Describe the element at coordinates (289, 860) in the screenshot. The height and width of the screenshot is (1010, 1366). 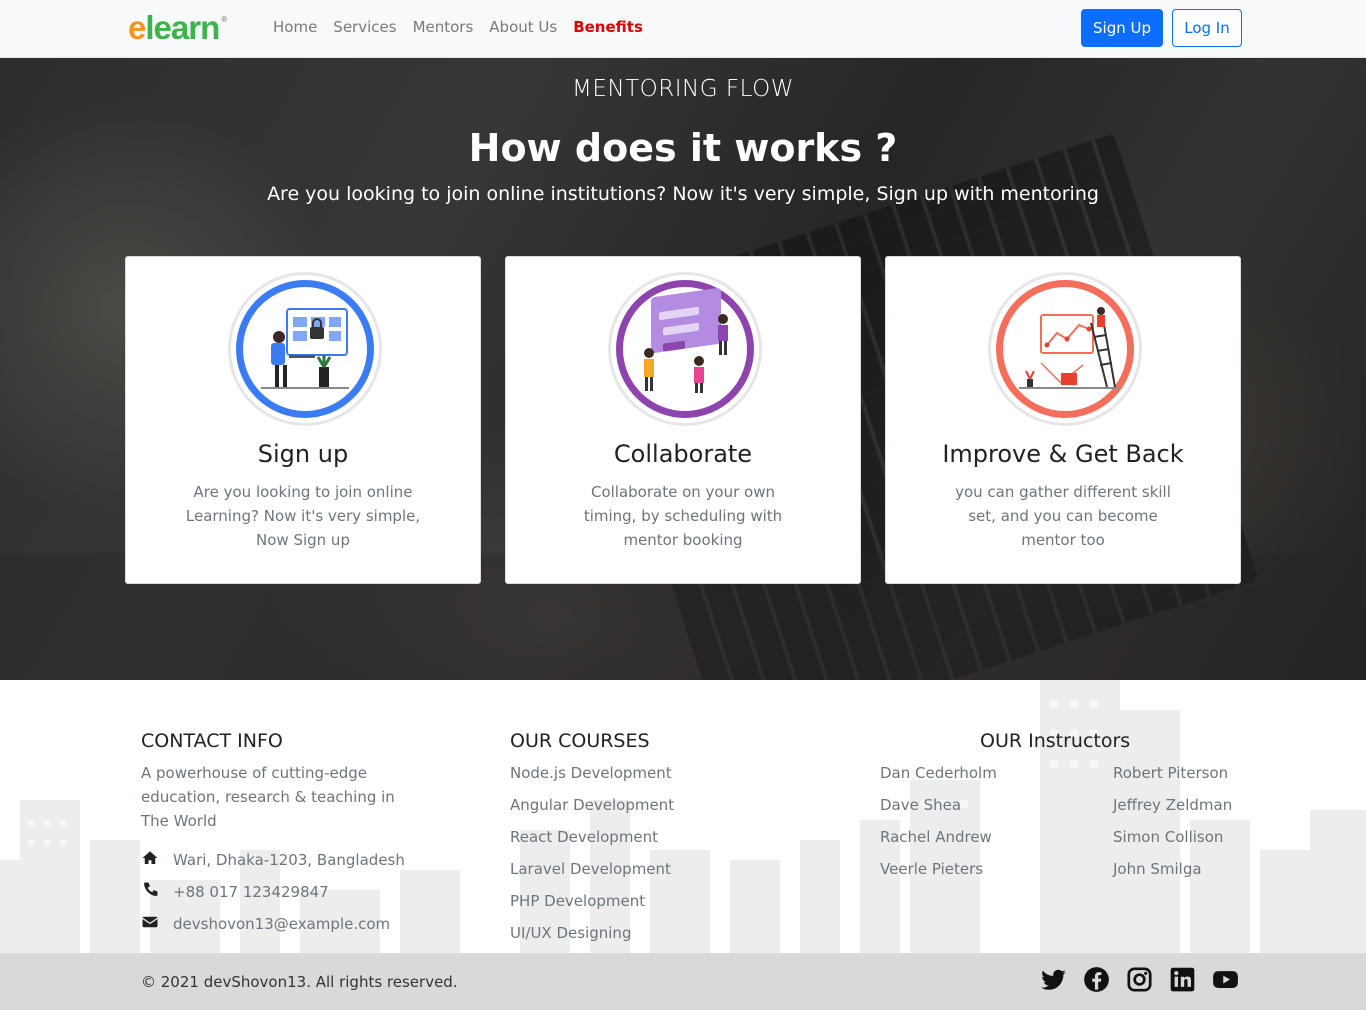
I see `address-text: Wari, Dhaka-1203, Bangladesh` at that location.